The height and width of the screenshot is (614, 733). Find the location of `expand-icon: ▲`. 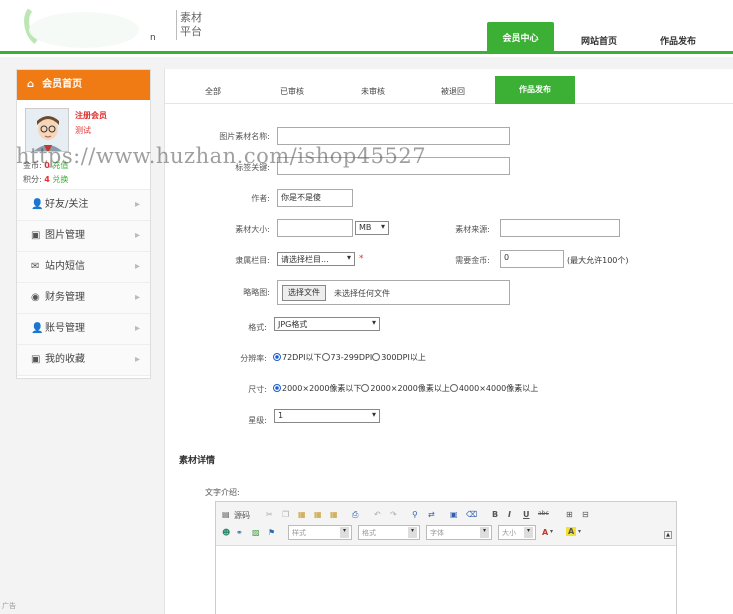

expand-icon: ▲ is located at coordinates (668, 535).